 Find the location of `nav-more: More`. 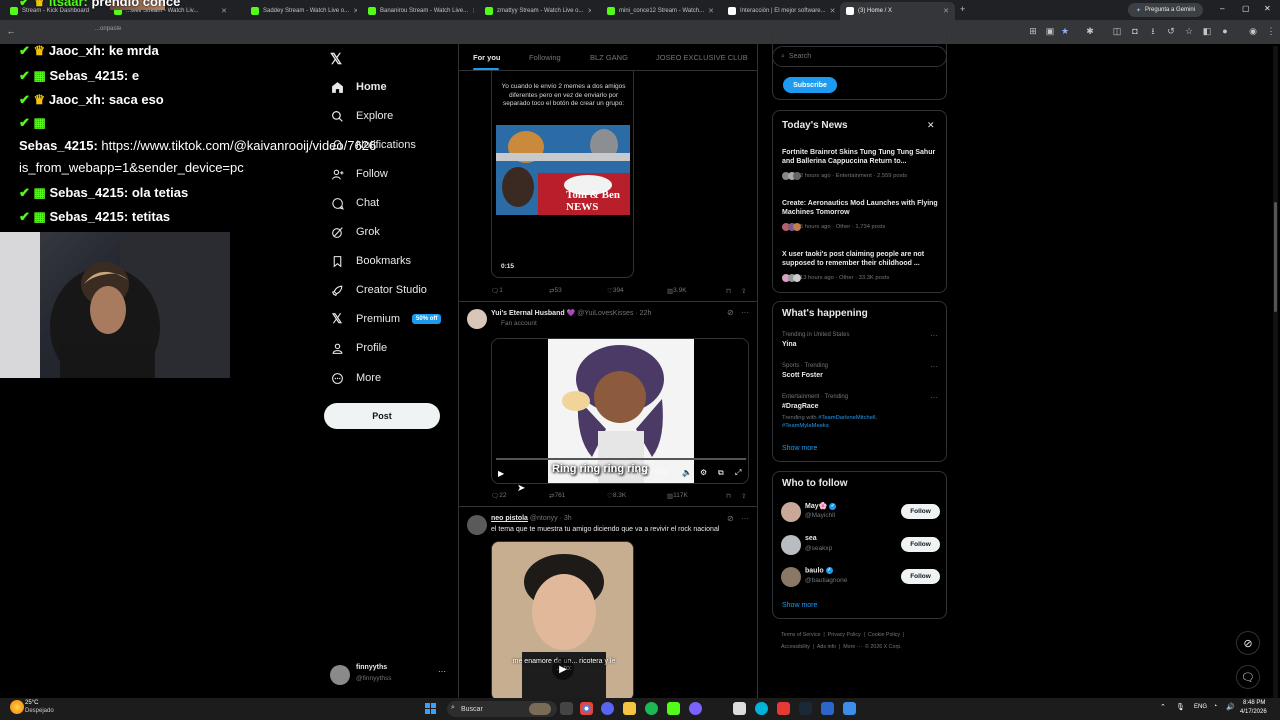

nav-more: More is located at coordinates (355, 378).